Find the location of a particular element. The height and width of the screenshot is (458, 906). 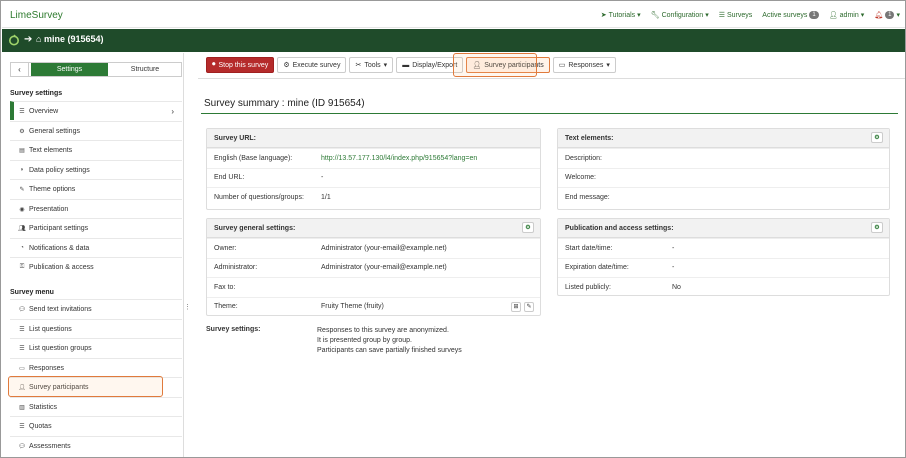

wrench-icon: 🔧︎ is located at coordinates (655, 15).